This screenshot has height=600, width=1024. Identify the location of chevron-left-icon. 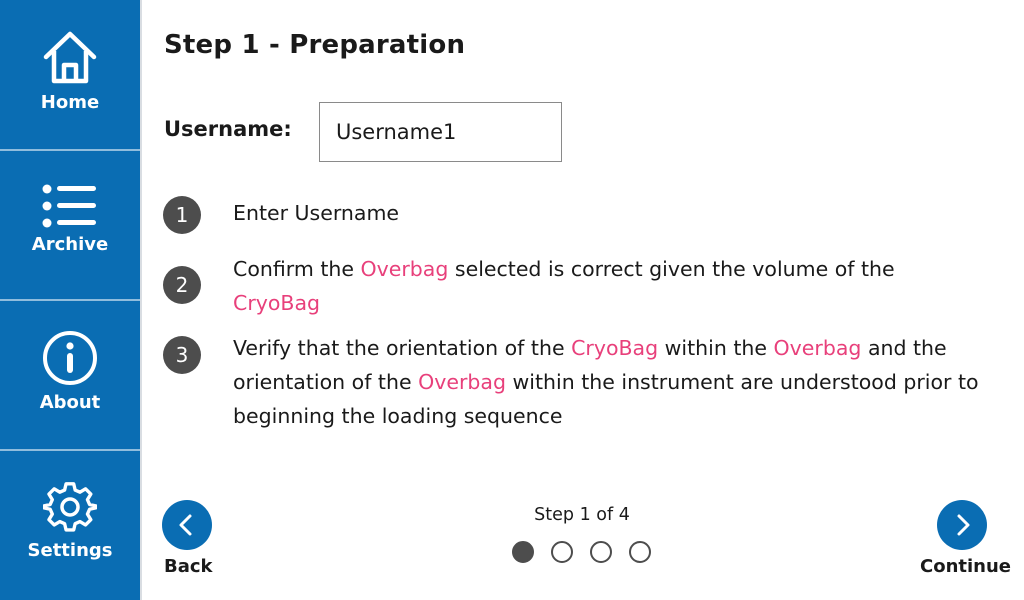
(185, 525).